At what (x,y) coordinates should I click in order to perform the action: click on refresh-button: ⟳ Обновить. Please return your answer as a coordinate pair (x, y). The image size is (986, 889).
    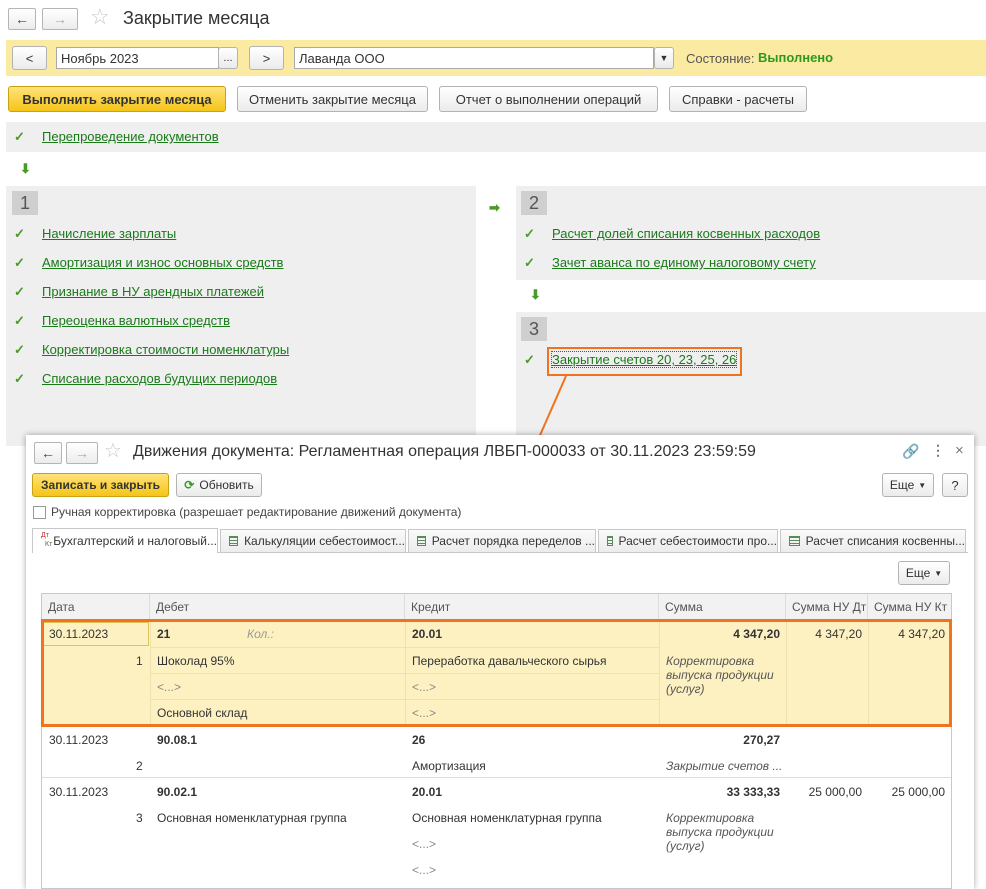
    Looking at the image, I should click on (219, 485).